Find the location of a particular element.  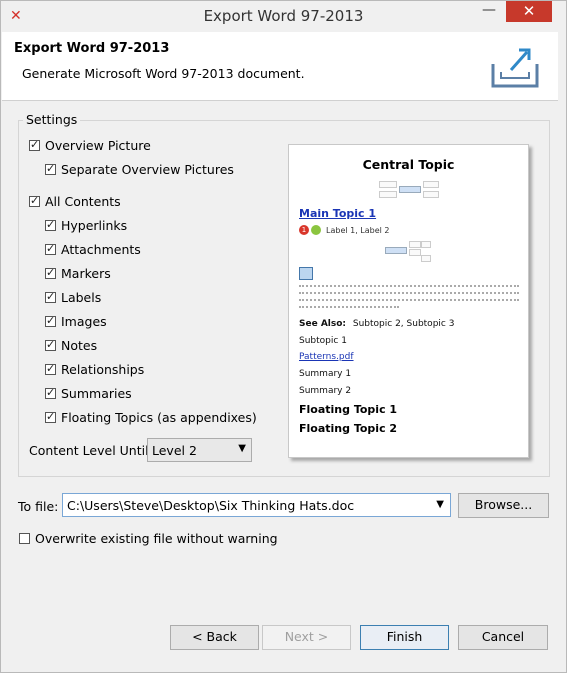

back-button: < Back is located at coordinates (214, 637).